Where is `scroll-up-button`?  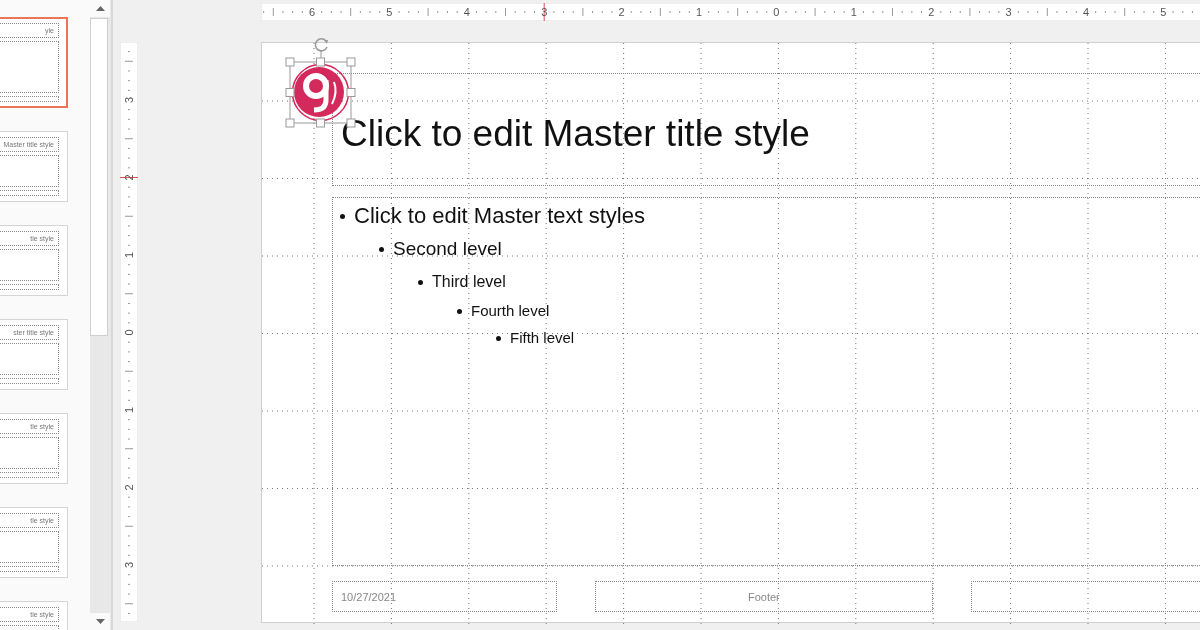
scroll-up-button is located at coordinates (100, 8).